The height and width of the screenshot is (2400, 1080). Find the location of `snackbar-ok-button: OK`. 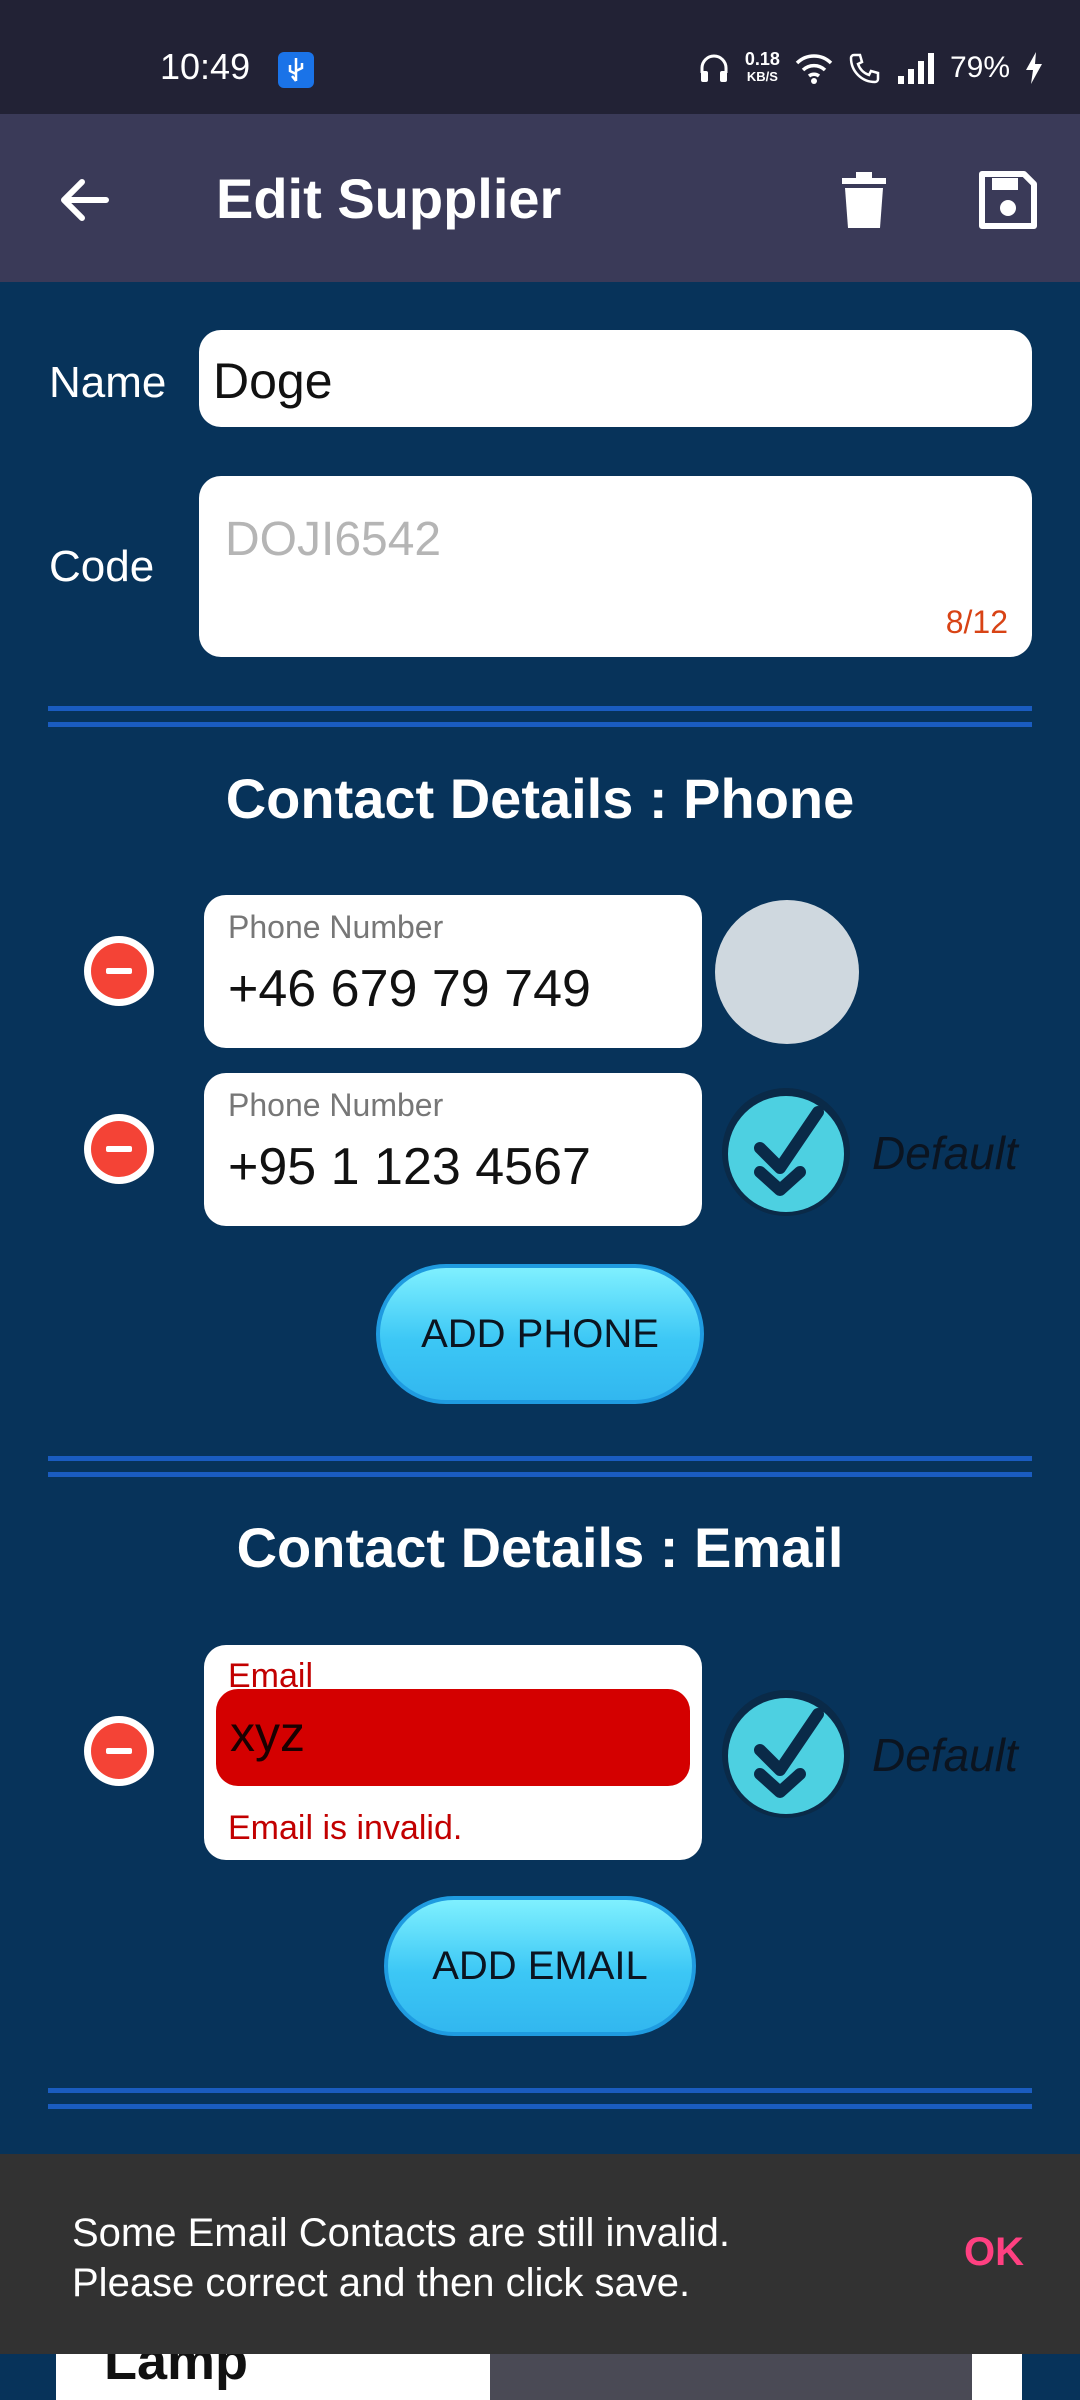

snackbar-ok-button: OK is located at coordinates (994, 2252).